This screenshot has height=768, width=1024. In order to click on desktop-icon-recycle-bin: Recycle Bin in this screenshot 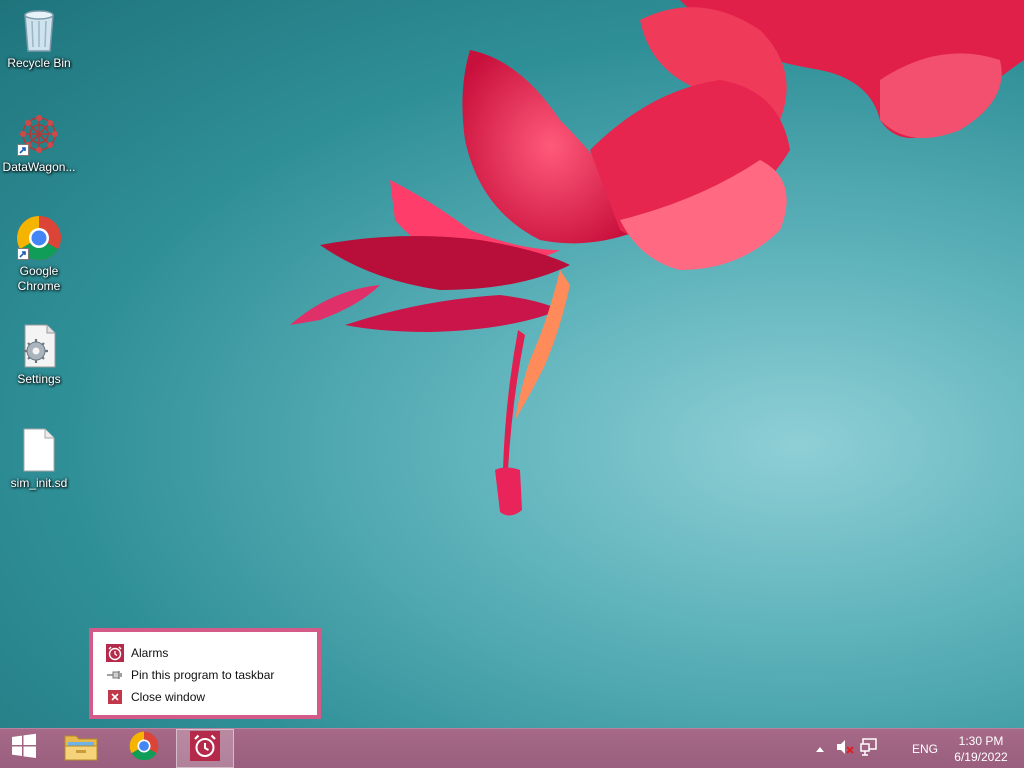, I will do `click(39, 38)`.